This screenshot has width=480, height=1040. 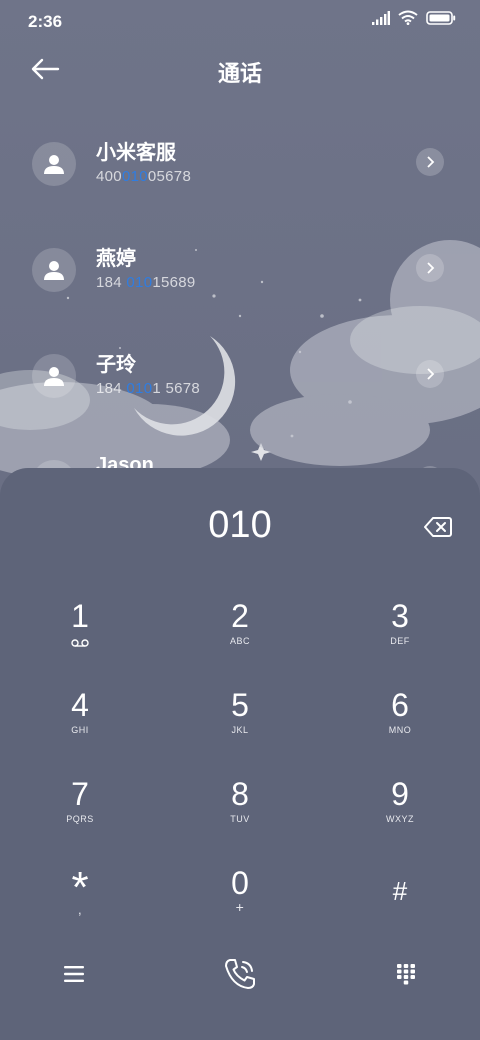 I want to click on key-letters: MNO, so click(x=400, y=730).